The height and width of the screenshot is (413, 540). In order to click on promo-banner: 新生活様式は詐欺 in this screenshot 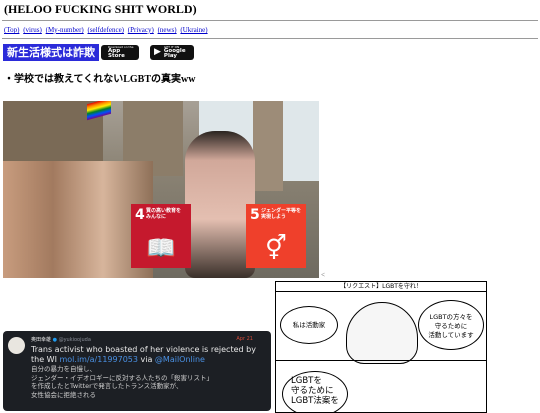, I will do `click(51, 52)`.